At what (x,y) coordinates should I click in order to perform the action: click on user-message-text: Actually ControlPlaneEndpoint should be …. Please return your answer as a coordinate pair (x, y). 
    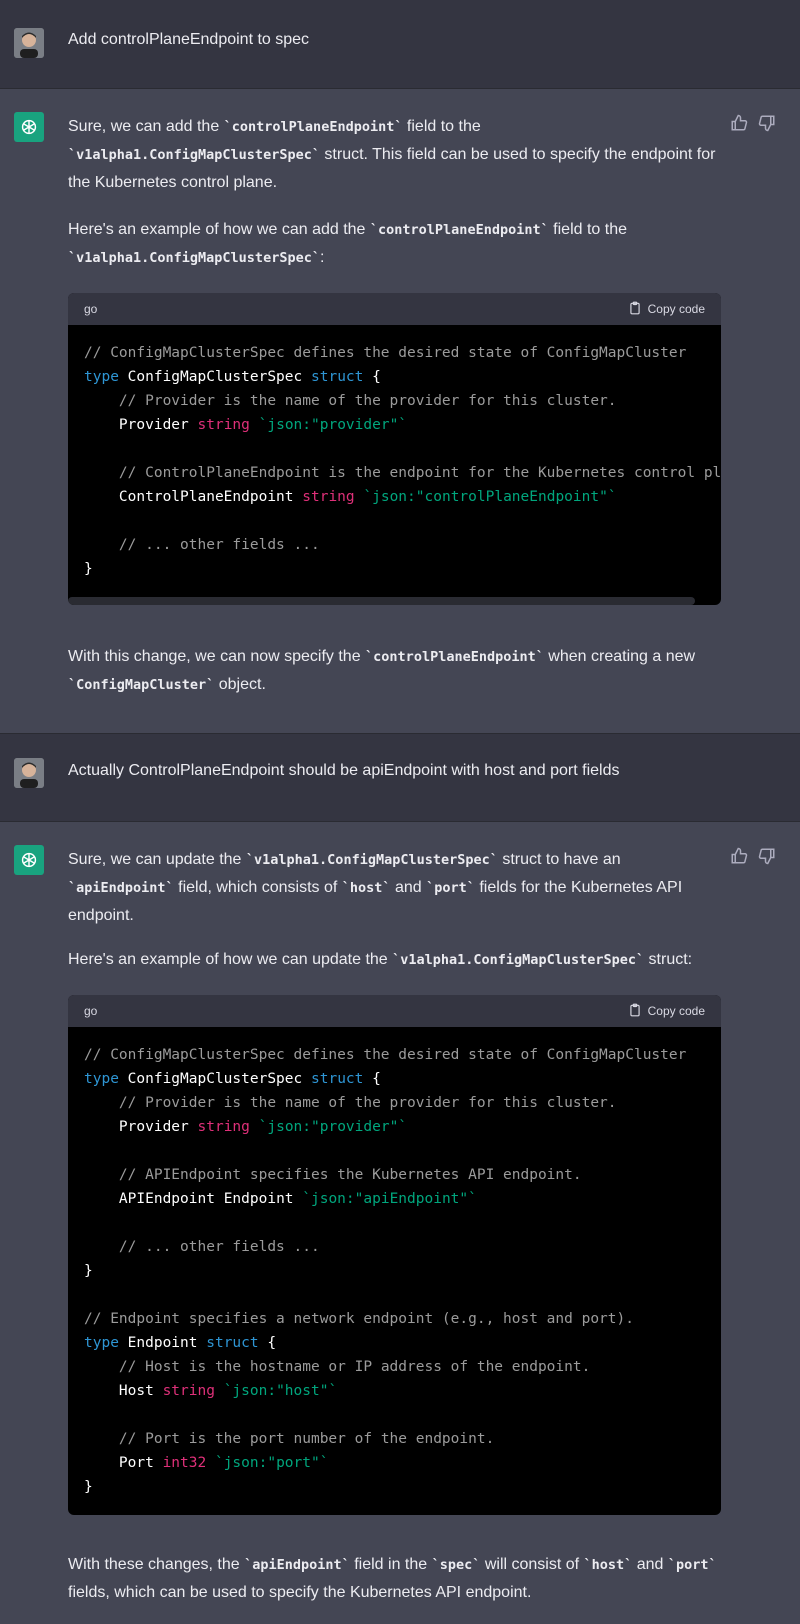
    Looking at the image, I should click on (344, 770).